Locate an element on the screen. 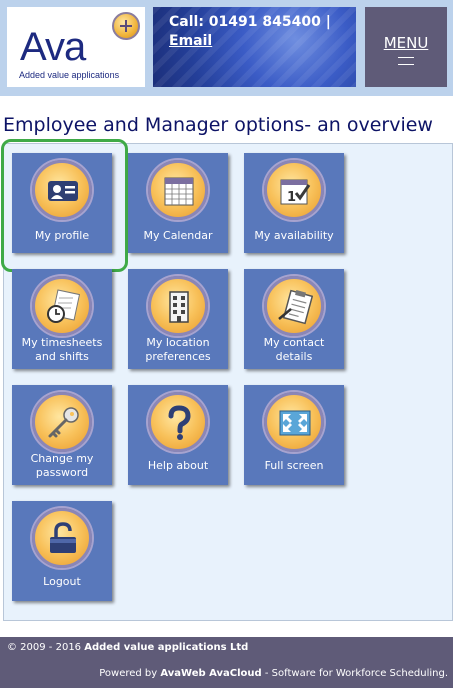  calendar-icon is located at coordinates (178, 190).